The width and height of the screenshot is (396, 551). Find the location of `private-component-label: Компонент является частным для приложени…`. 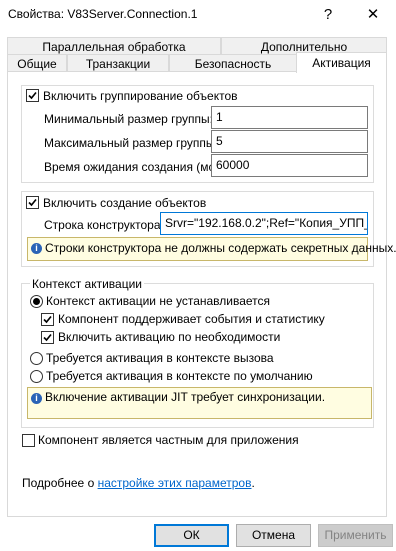

private-component-label: Компонент является частным для приложени… is located at coordinates (168, 440).